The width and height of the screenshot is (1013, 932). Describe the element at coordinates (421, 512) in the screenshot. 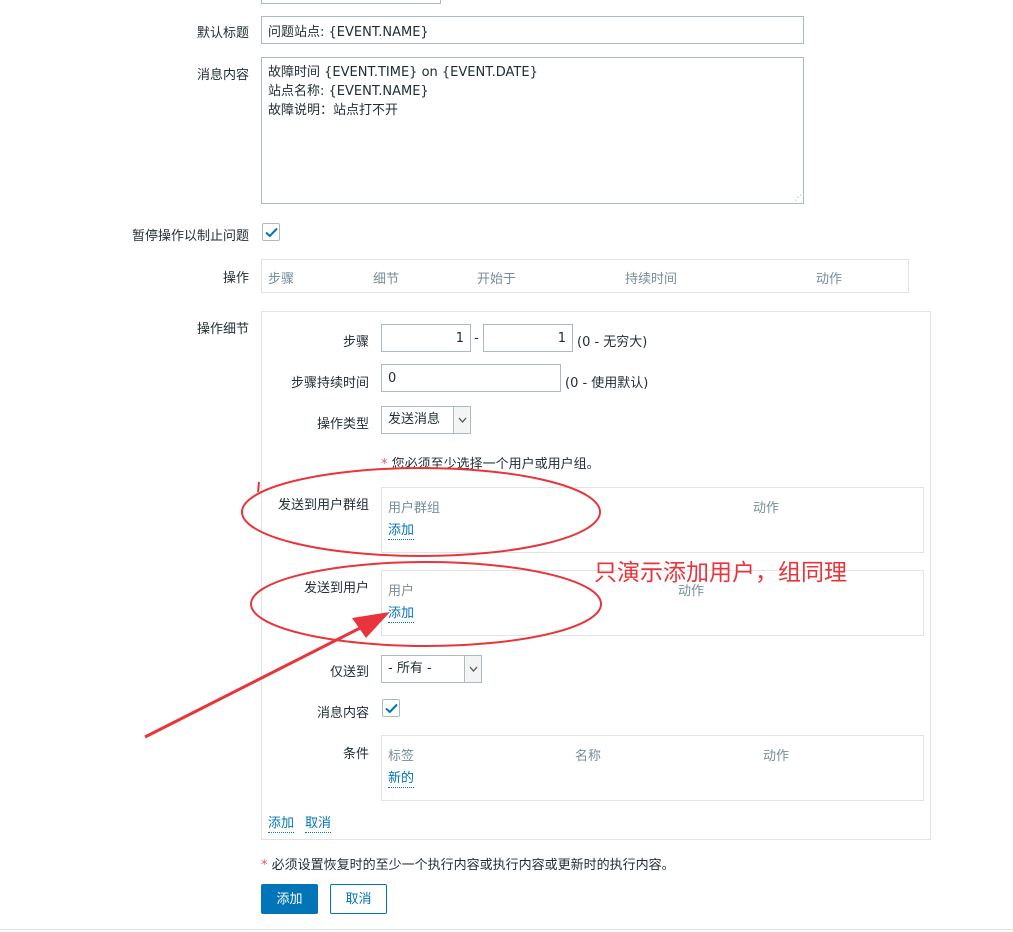

I see `annotation-ellipse-groups` at that location.